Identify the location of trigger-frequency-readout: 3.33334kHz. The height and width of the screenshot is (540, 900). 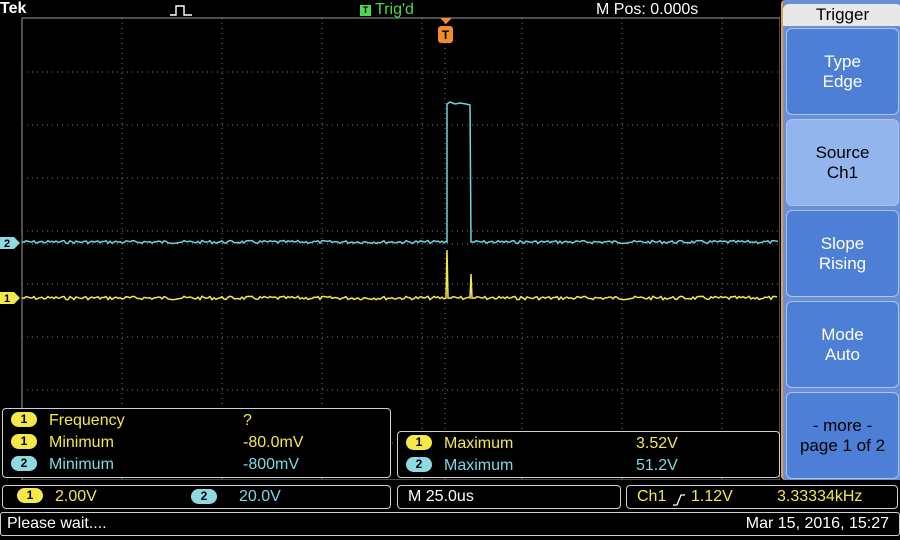
(820, 496).